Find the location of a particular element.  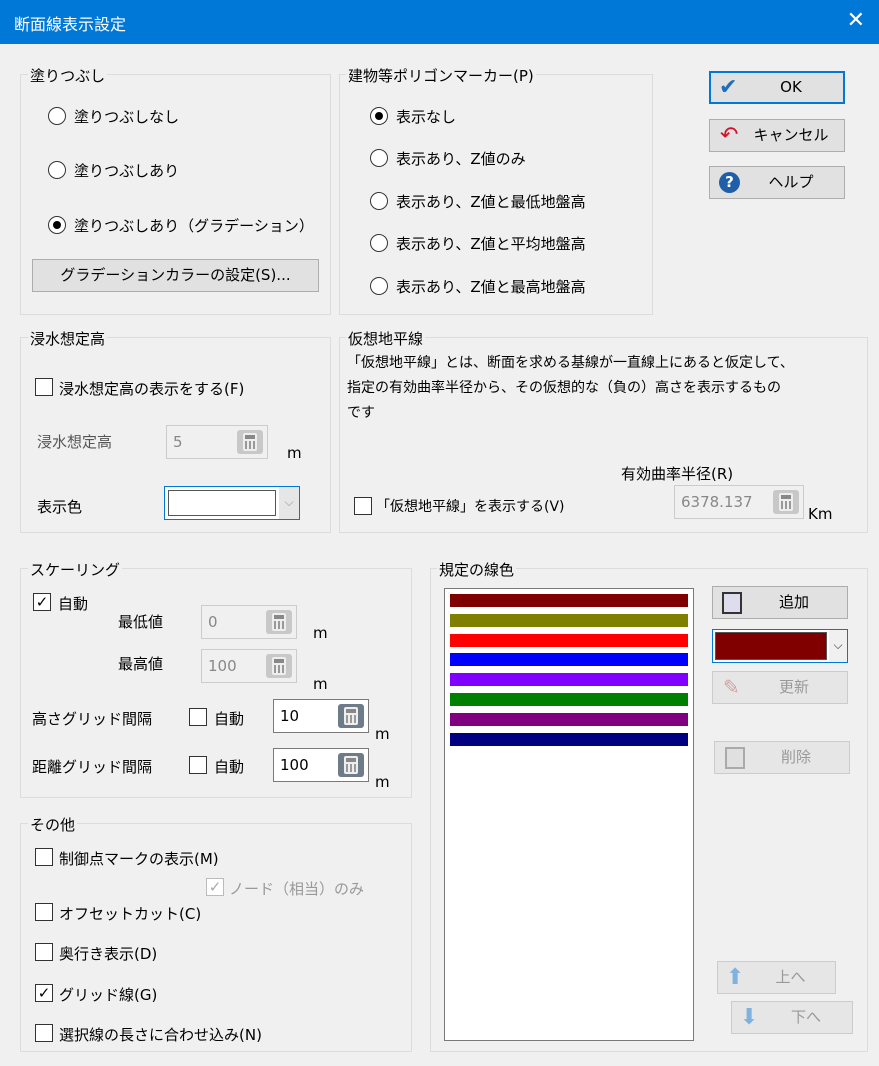

node-only-label: ノード（相当）のみ is located at coordinates (296, 888).